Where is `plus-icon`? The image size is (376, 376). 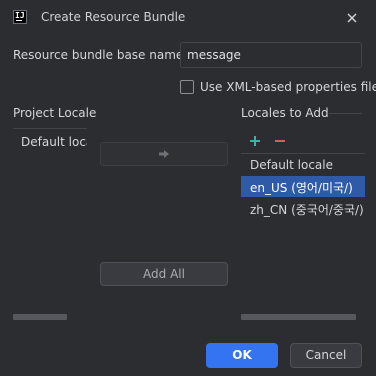 plus-icon is located at coordinates (255, 141).